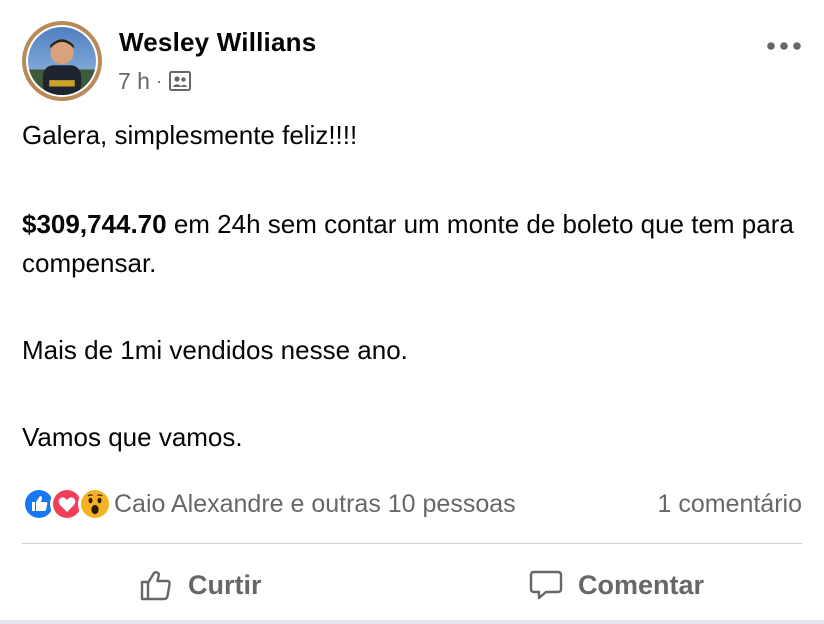 The width and height of the screenshot is (824, 624). I want to click on like-label: Curtir, so click(225, 584).